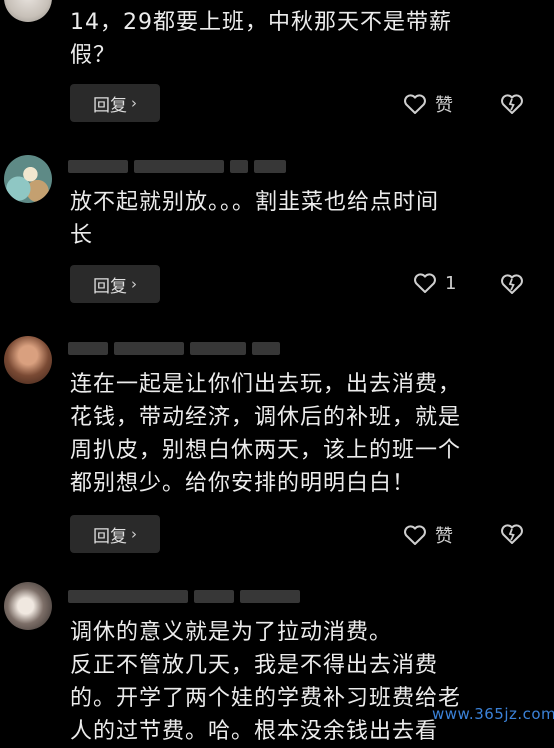 The image size is (554, 748). What do you see at coordinates (451, 283) in the screenshot?
I see `like-count: 1` at bounding box center [451, 283].